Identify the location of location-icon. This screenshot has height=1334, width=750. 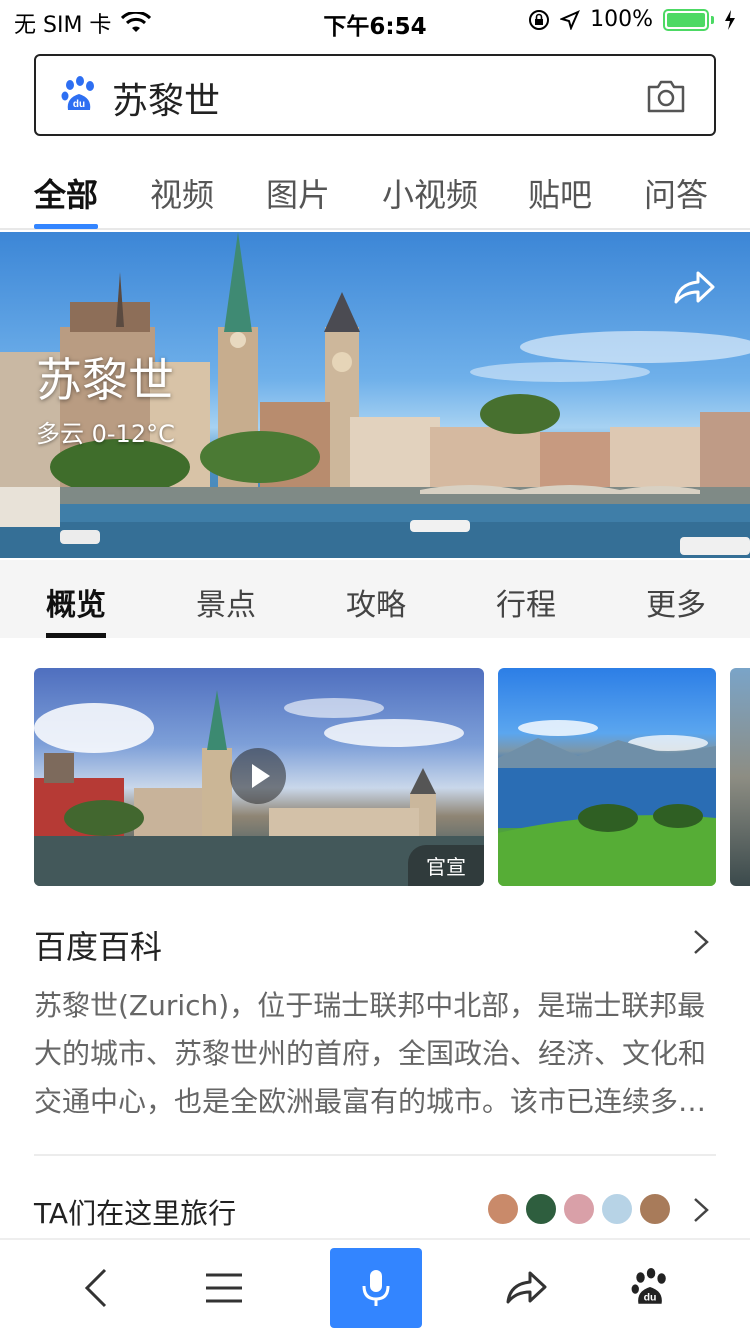
(570, 19).